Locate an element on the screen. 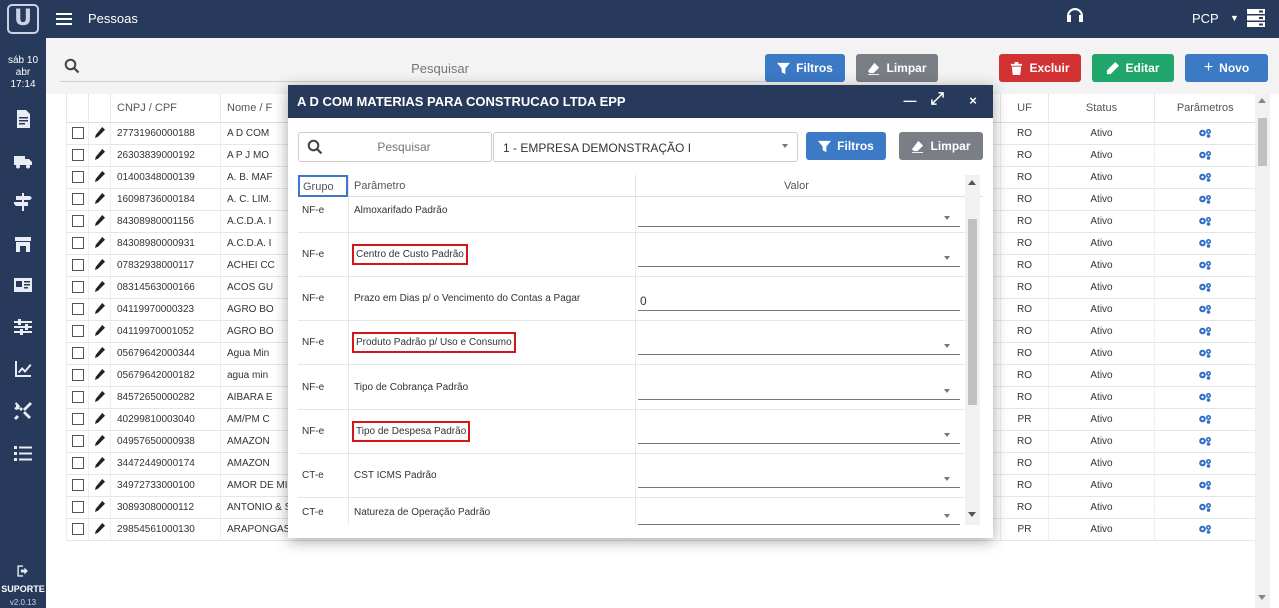 The image size is (1279, 608). close-icon: × is located at coordinates (973, 101).